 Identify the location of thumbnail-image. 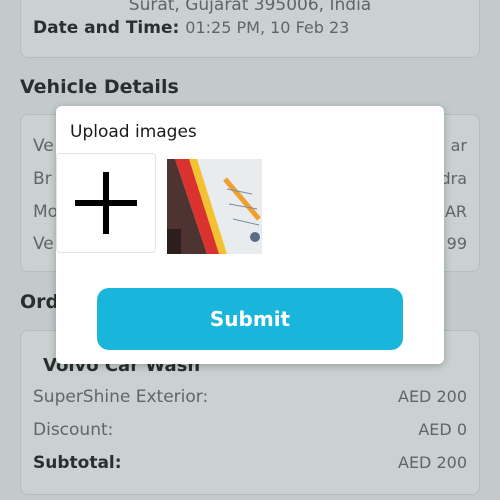
(214, 206).